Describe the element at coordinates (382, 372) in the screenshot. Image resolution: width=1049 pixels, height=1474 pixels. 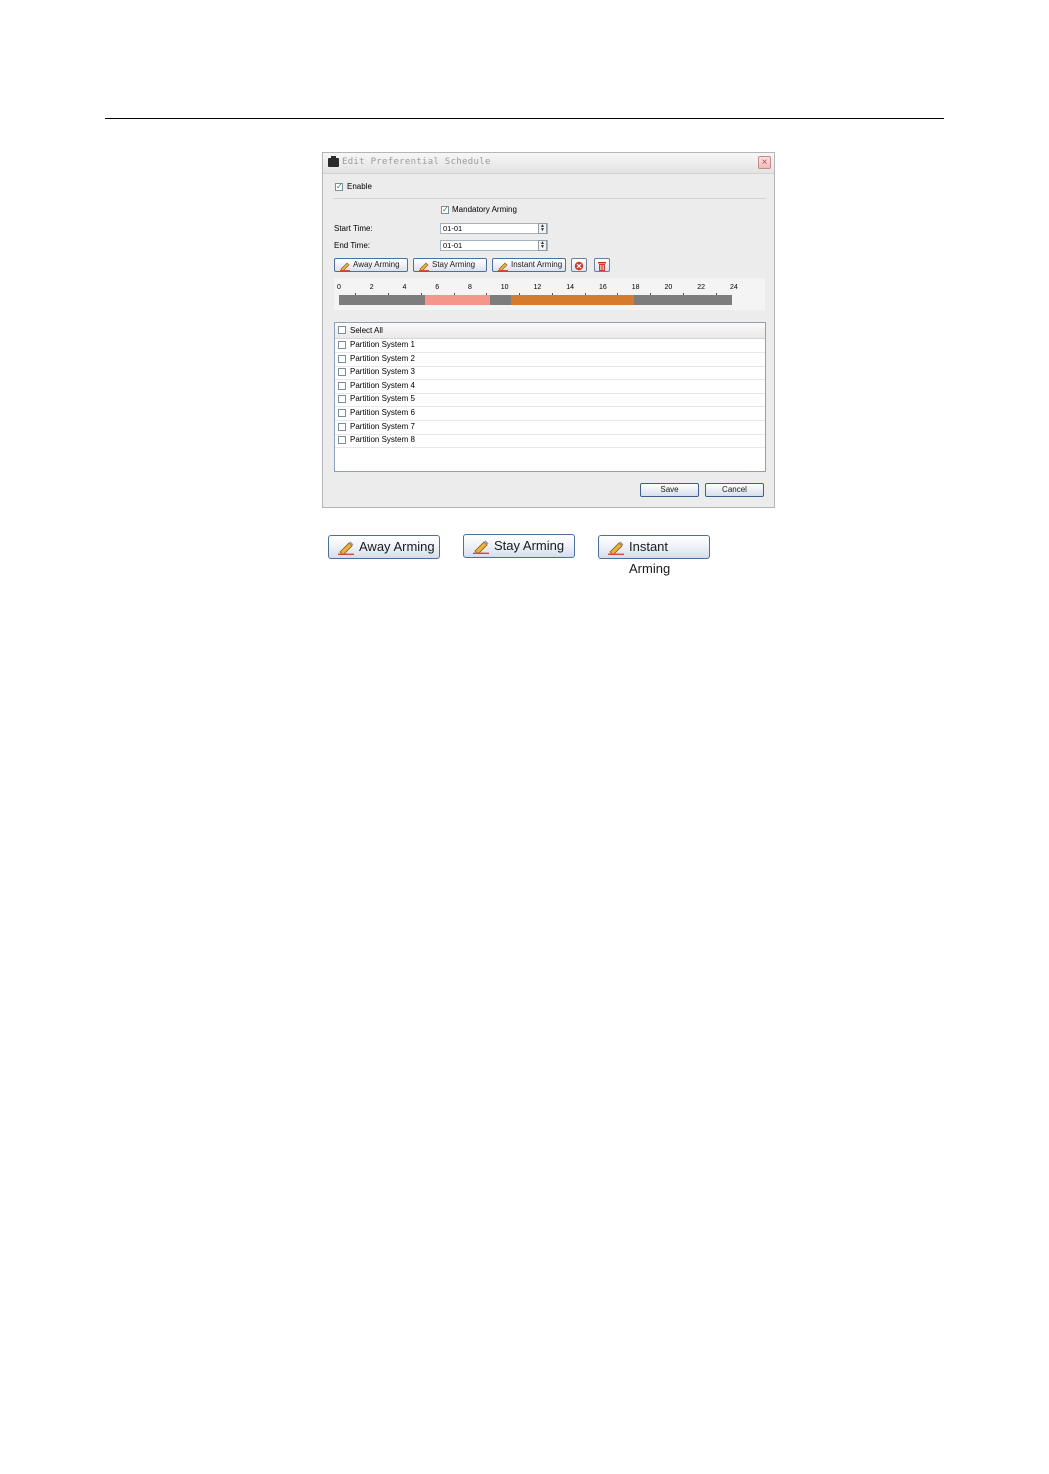
I see `partition-label: Partition System 3` at that location.